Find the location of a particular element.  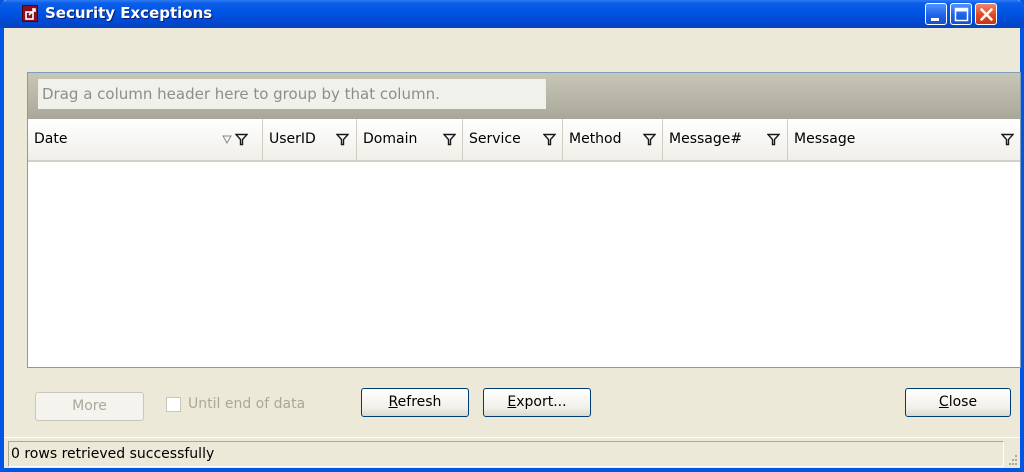

title-bar: Security Exceptions is located at coordinates (512, 14).